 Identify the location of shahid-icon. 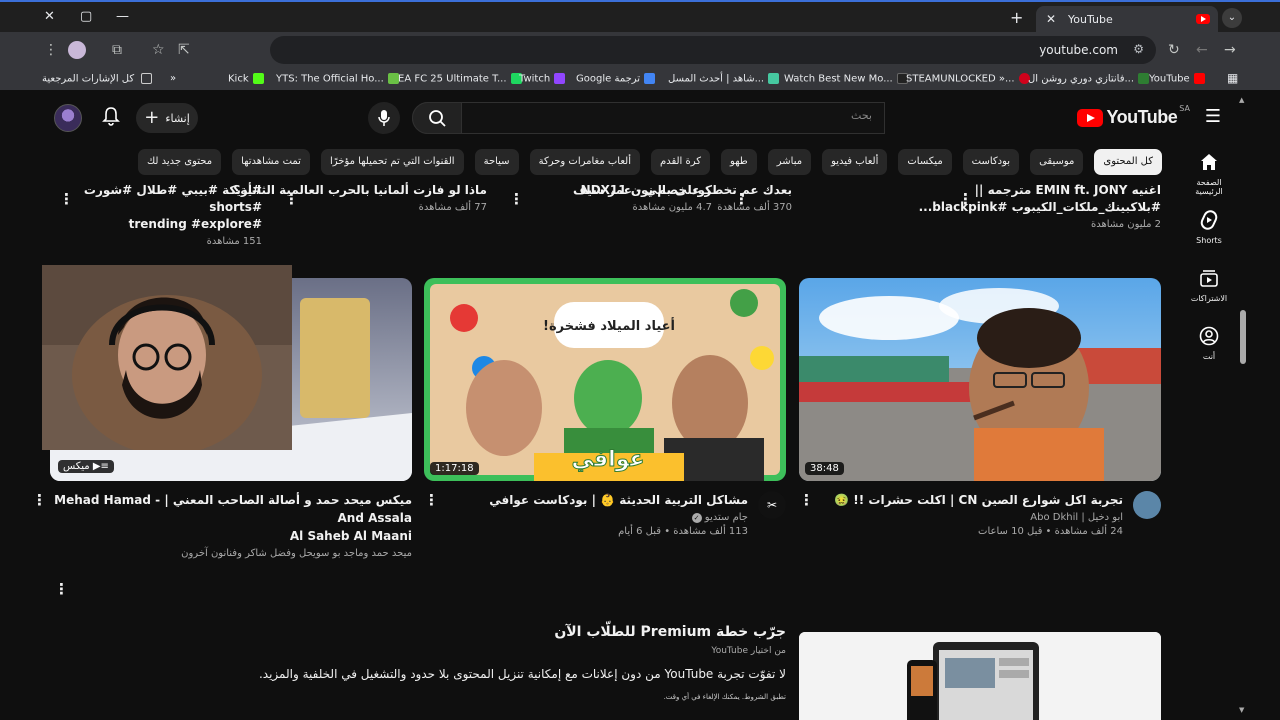
(774, 78).